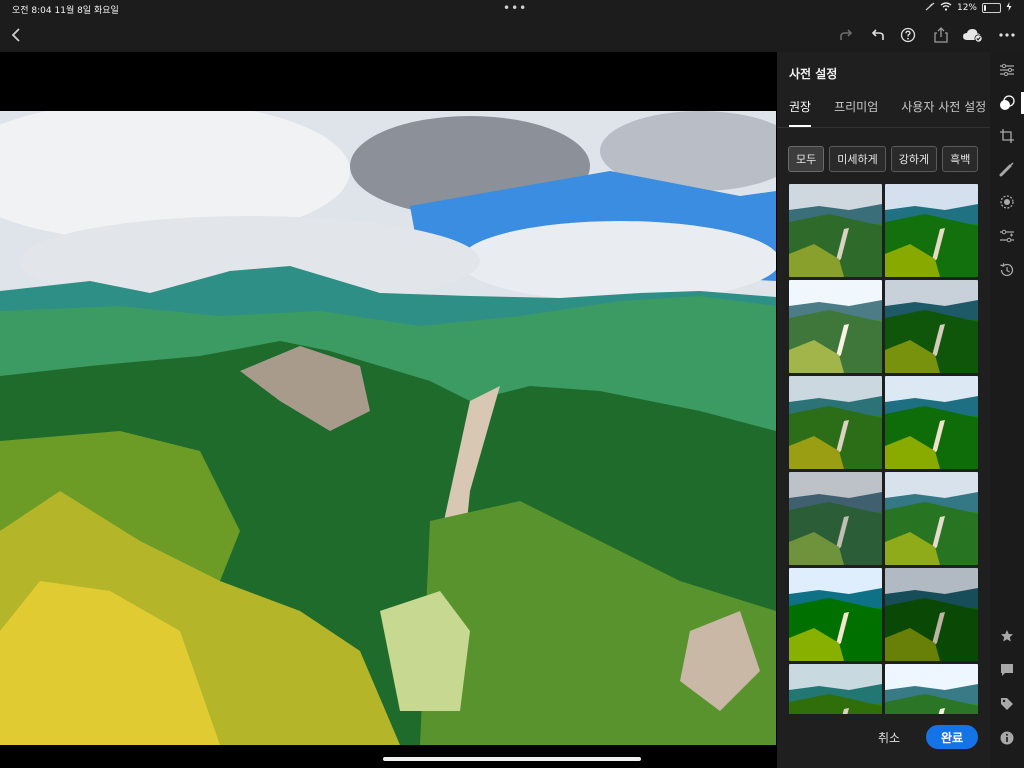  What do you see at coordinates (1007, 70) in the screenshot?
I see `edit-sliders-icon` at bounding box center [1007, 70].